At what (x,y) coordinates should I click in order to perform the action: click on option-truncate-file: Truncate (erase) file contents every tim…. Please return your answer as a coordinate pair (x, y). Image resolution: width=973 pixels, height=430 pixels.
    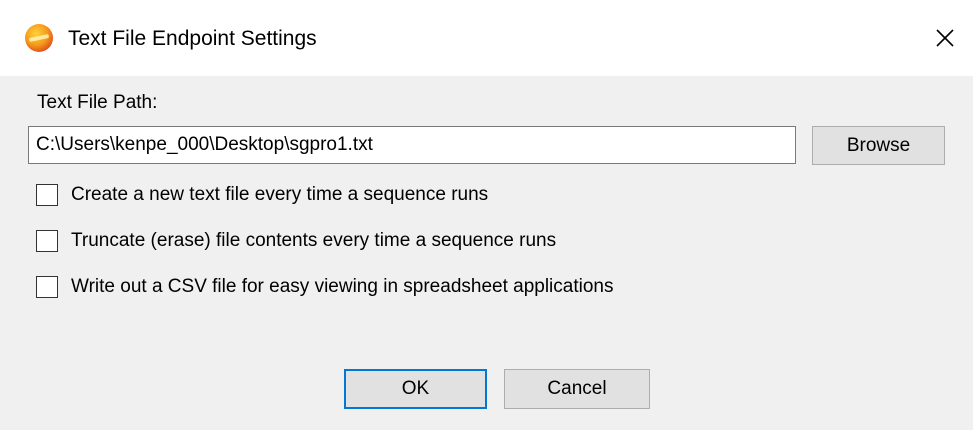
    Looking at the image, I should click on (296, 241).